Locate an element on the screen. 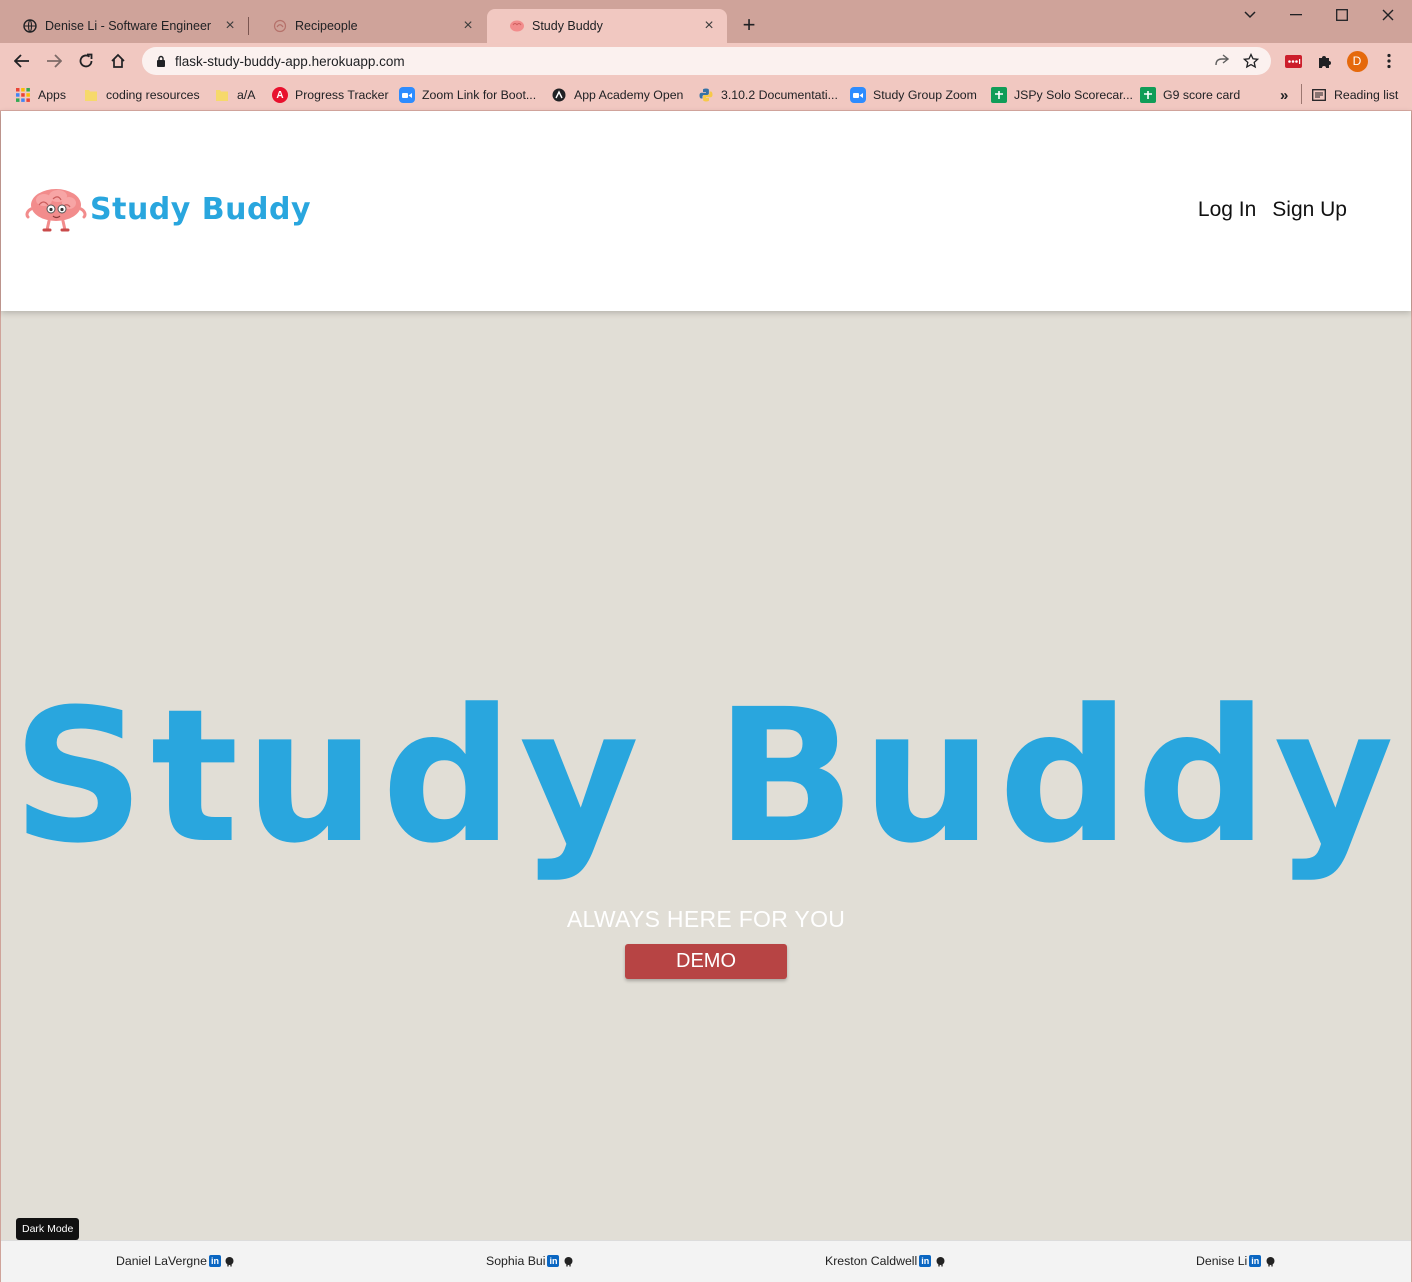 The height and width of the screenshot is (1282, 1412). bookmark-coding-resources: coding resources is located at coordinates (141, 95).